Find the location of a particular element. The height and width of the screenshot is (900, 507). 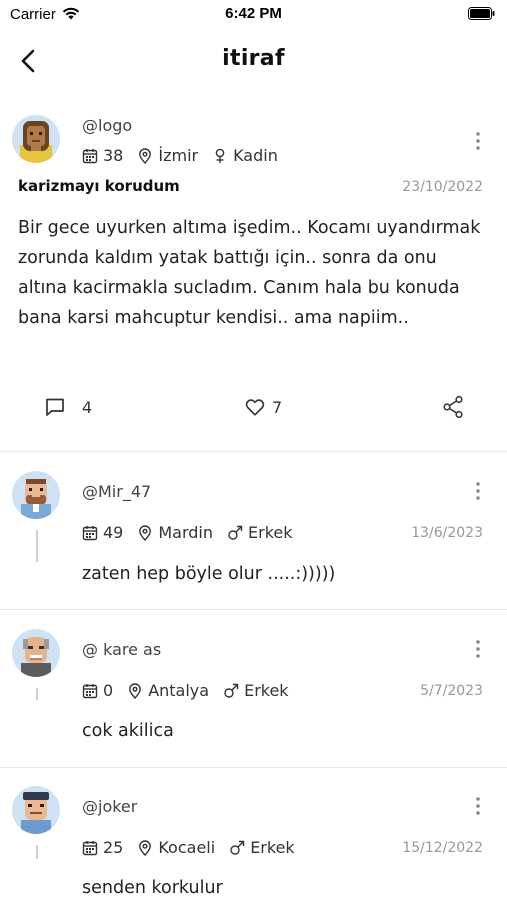

post-date: 23/10/2022 is located at coordinates (442, 187).